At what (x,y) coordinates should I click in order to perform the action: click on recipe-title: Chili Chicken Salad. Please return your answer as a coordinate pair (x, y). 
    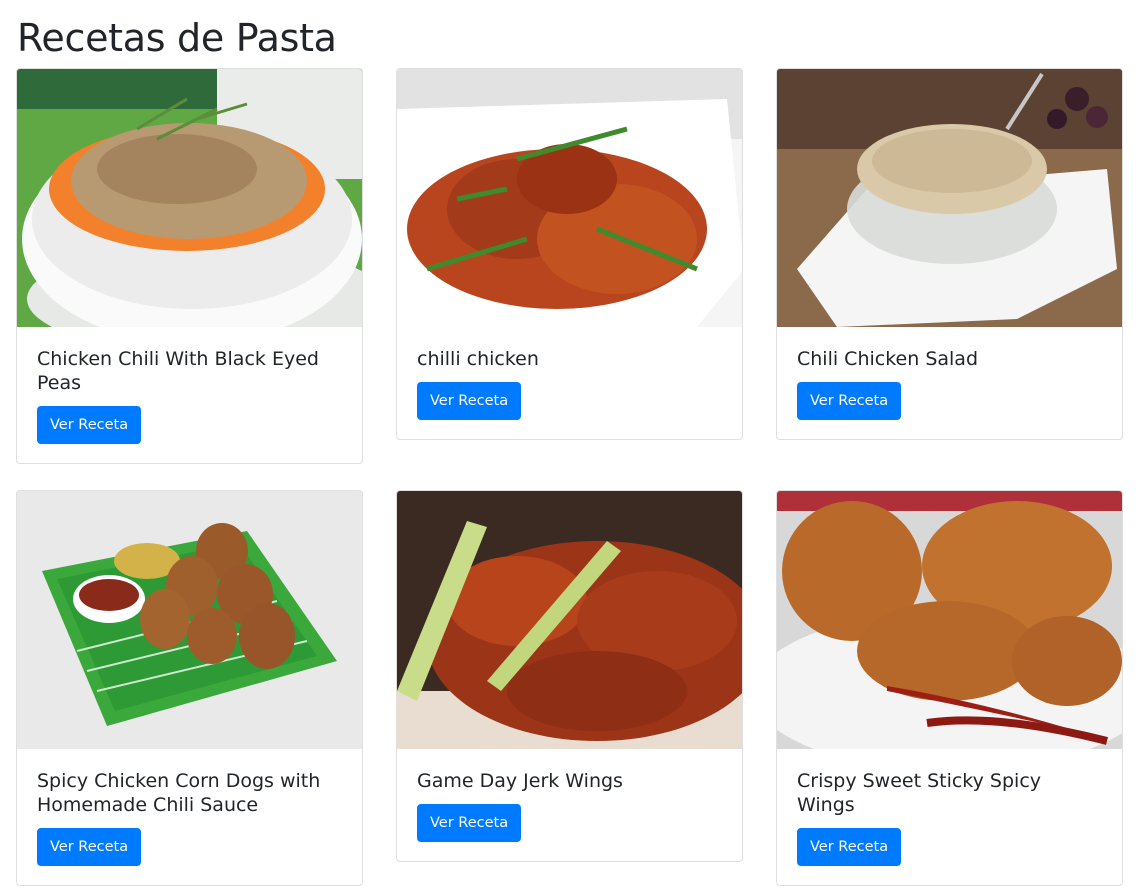
    Looking at the image, I should click on (888, 359).